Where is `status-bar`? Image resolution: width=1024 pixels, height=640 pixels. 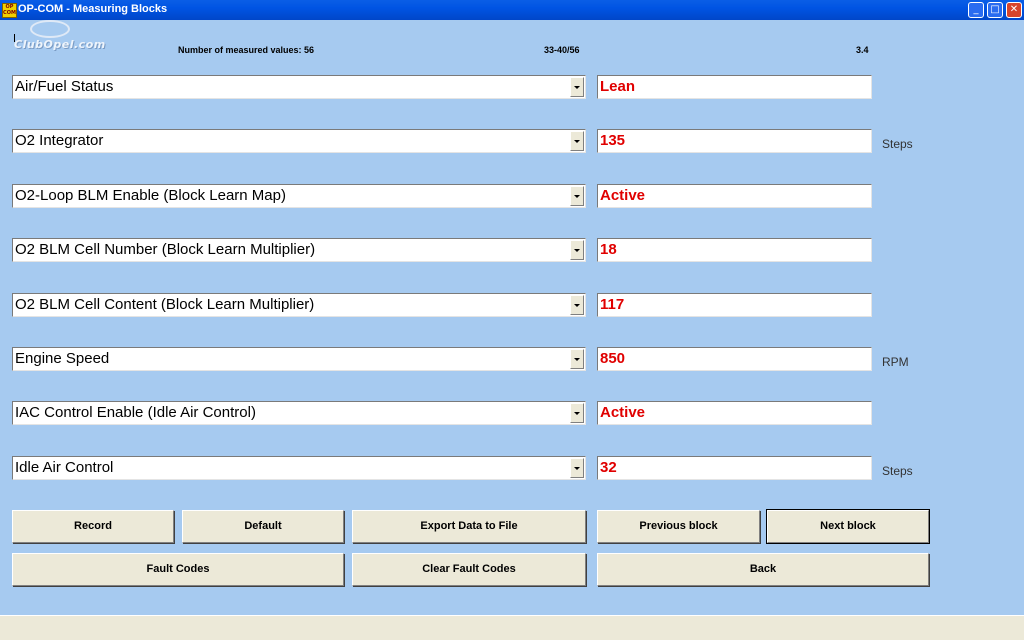
status-bar is located at coordinates (512, 627).